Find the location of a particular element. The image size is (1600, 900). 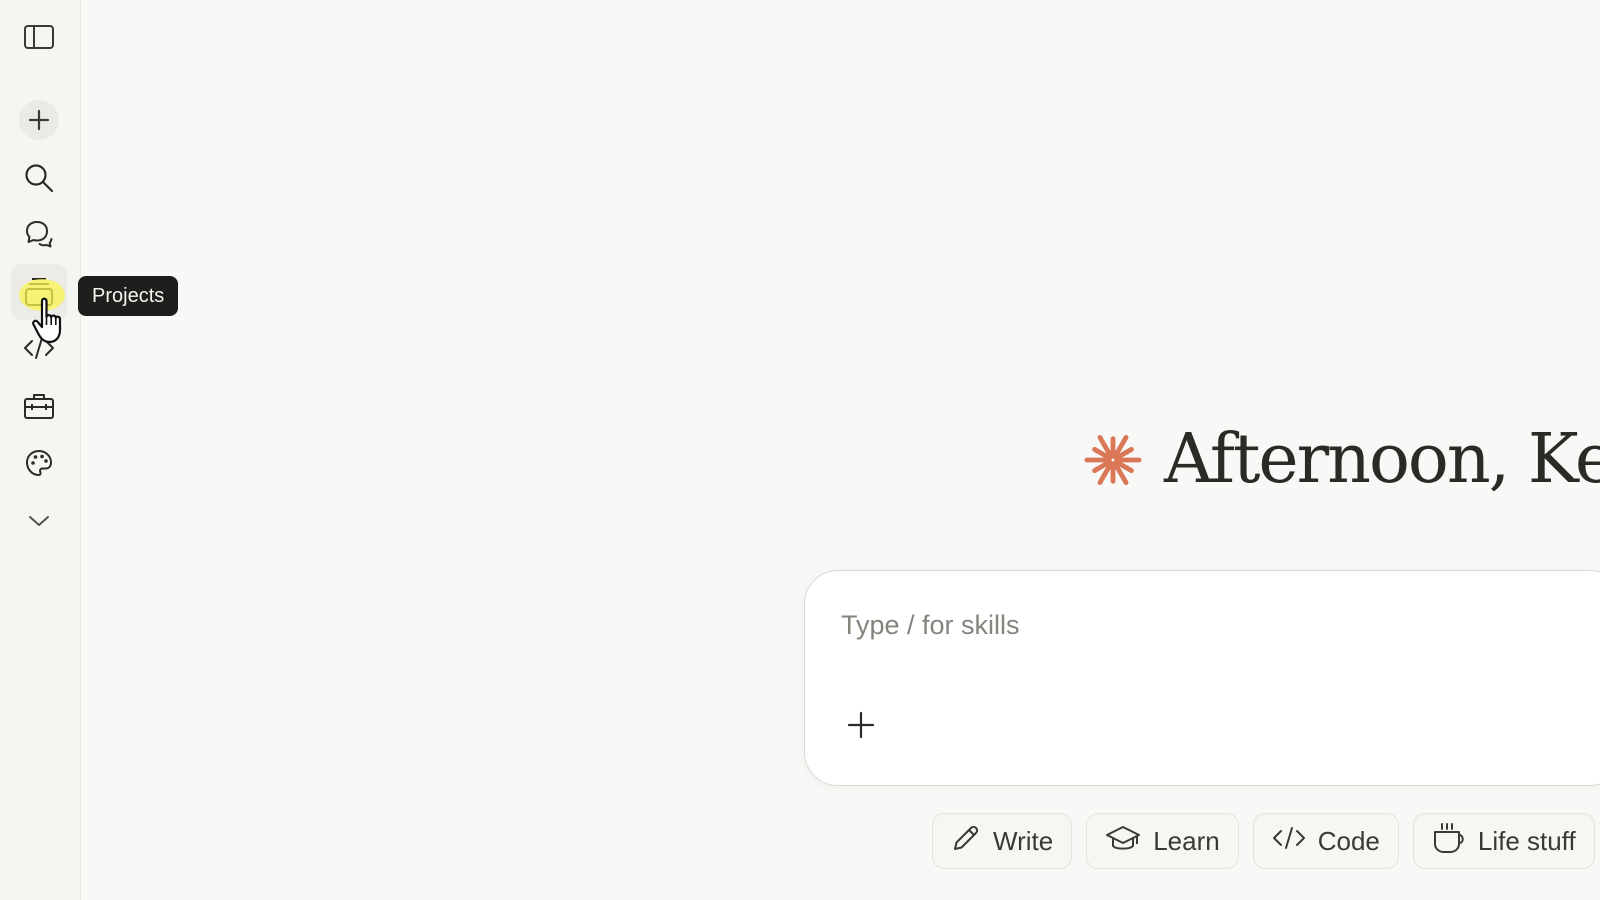

chats-button is located at coordinates (39, 234).